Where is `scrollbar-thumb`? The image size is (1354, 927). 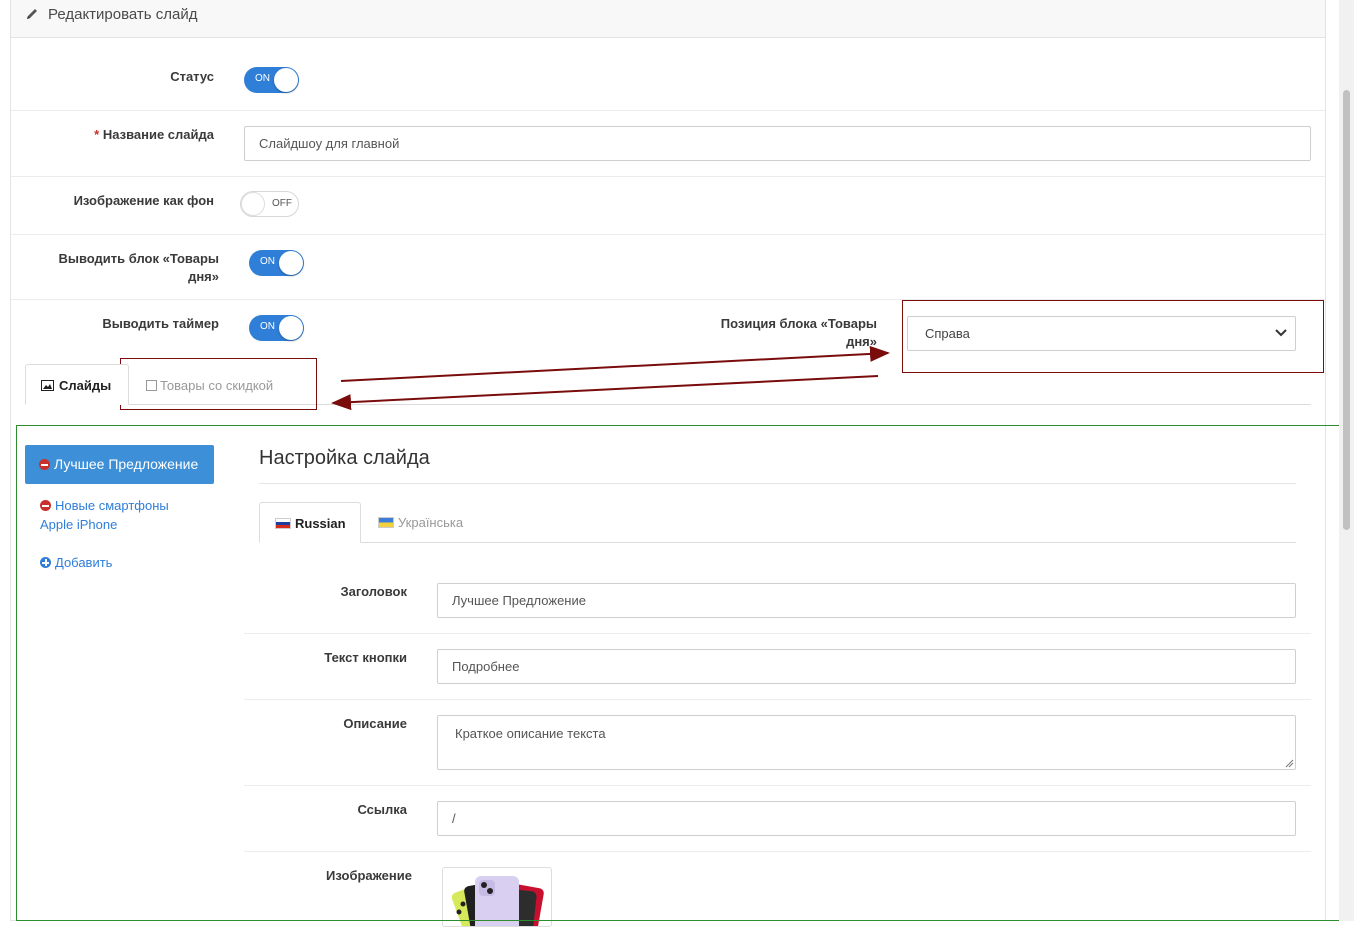 scrollbar-thumb is located at coordinates (1346, 310).